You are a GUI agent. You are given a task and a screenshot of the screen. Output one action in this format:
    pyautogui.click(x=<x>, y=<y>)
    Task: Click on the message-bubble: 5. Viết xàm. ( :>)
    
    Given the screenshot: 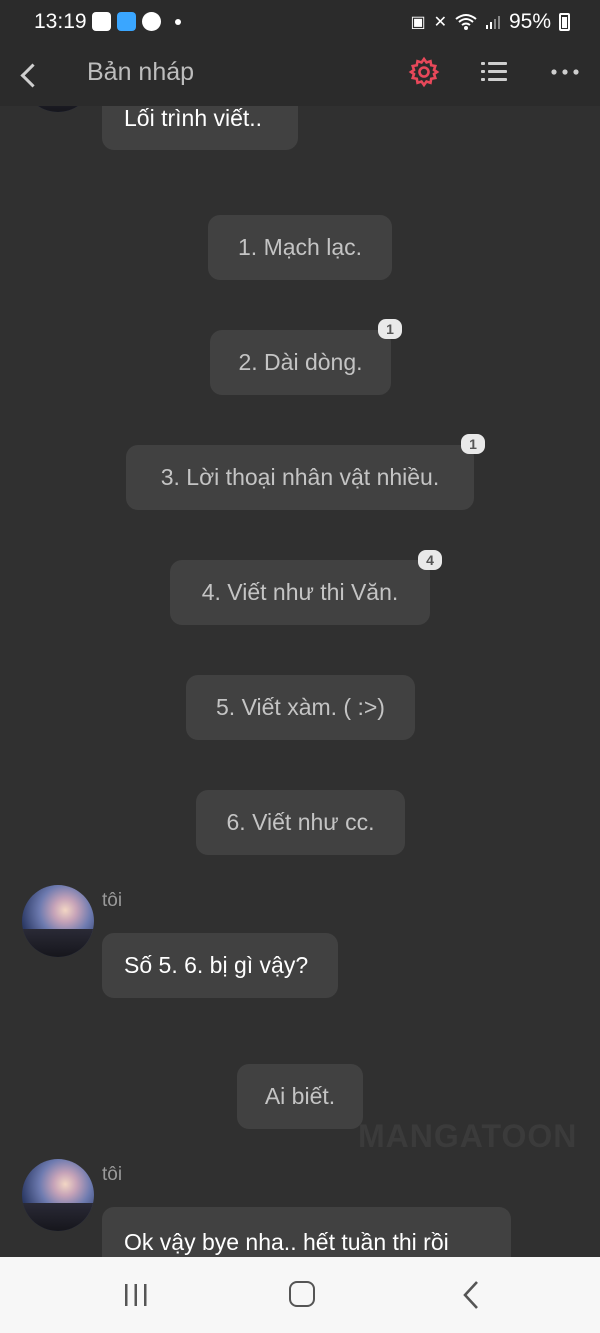 What is the action you would take?
    pyautogui.click(x=300, y=707)
    